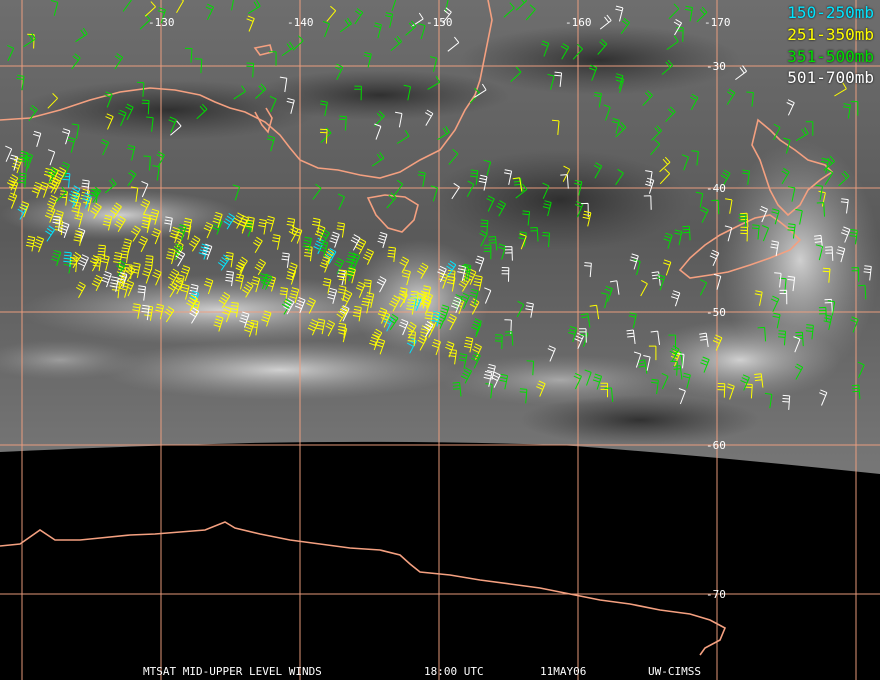  Describe the element at coordinates (454, 671) in the screenshot. I see `caption-time: 18:00 UTC` at that location.